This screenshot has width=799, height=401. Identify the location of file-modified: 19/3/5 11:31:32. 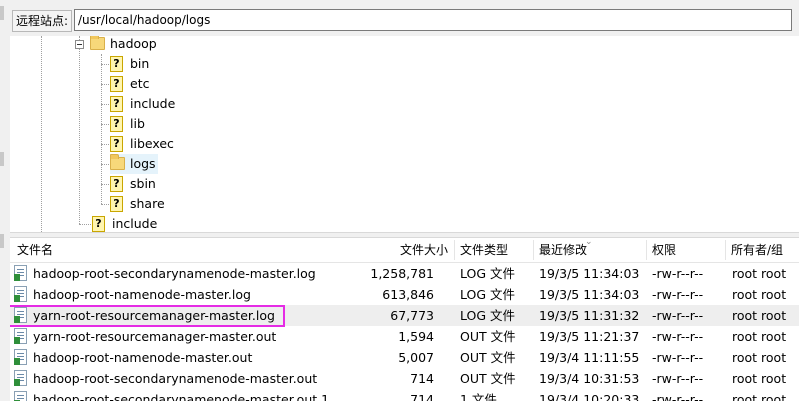
(589, 315).